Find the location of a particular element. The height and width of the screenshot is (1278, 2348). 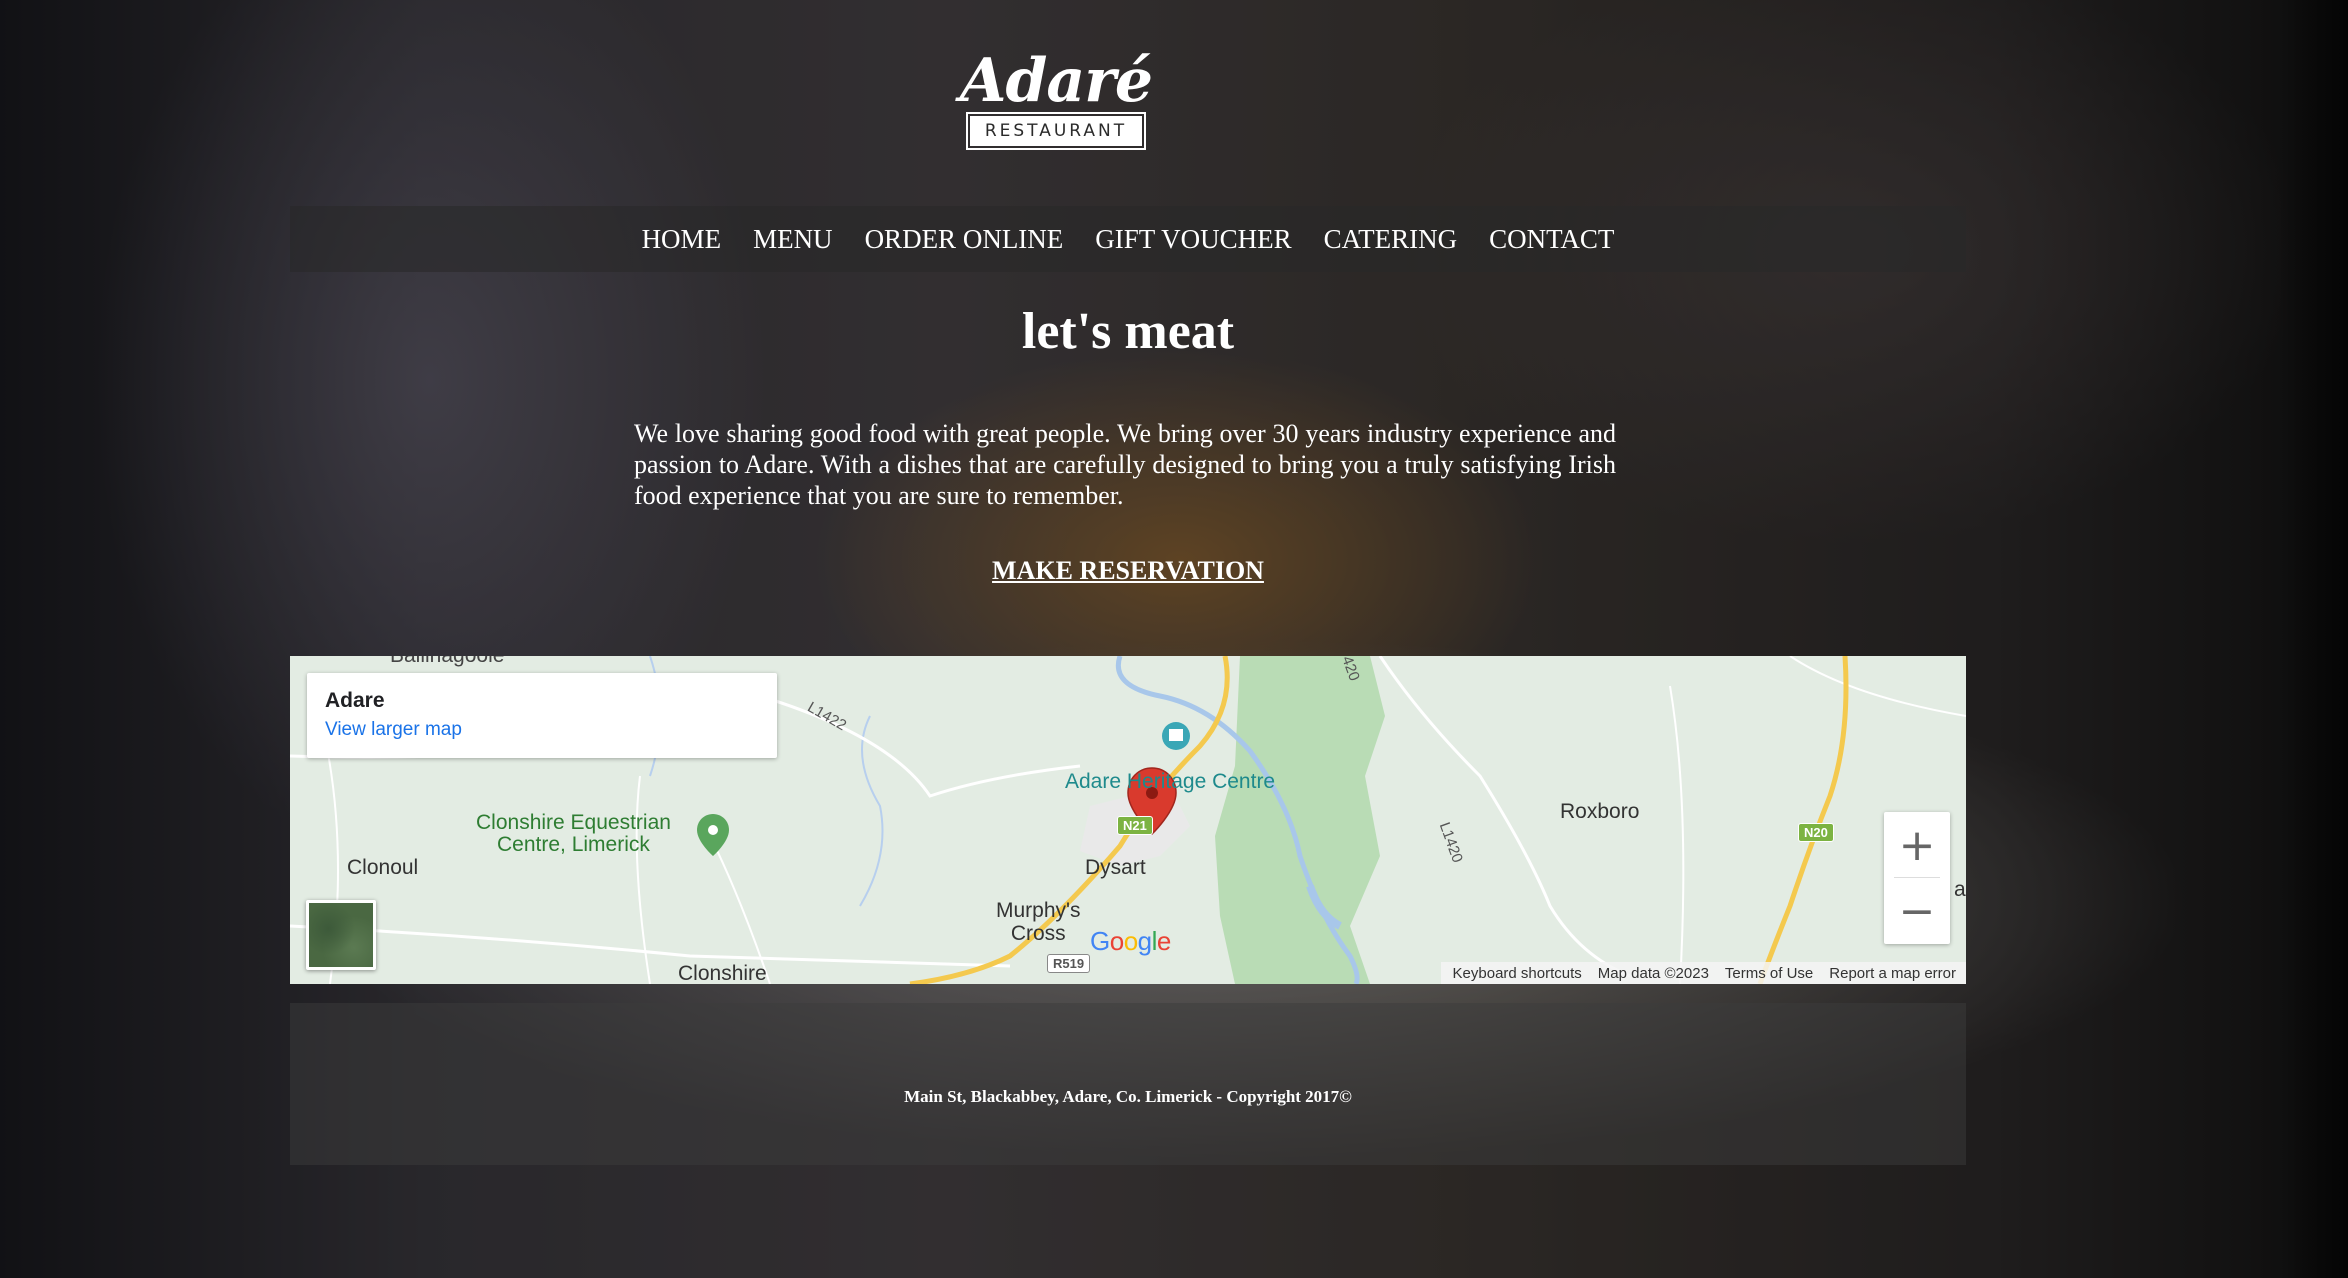

road-shield-n20: N20 is located at coordinates (1816, 832).